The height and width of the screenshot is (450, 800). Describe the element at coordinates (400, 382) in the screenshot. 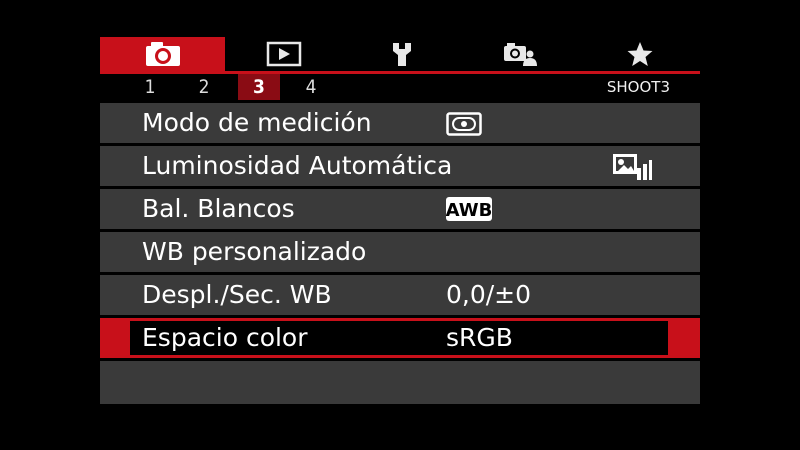

I see `menu-empty-row` at that location.